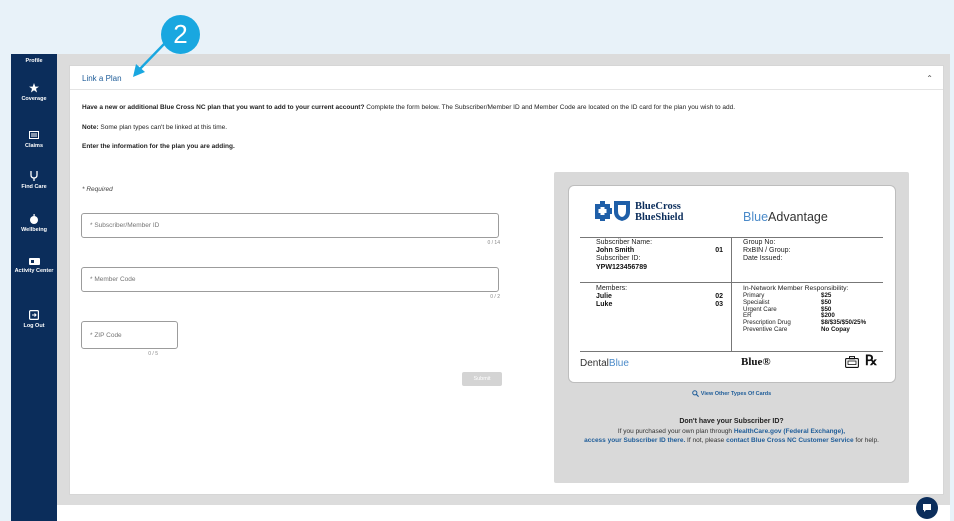 The image size is (954, 521). I want to click on rx-icon: ℞, so click(871, 361).